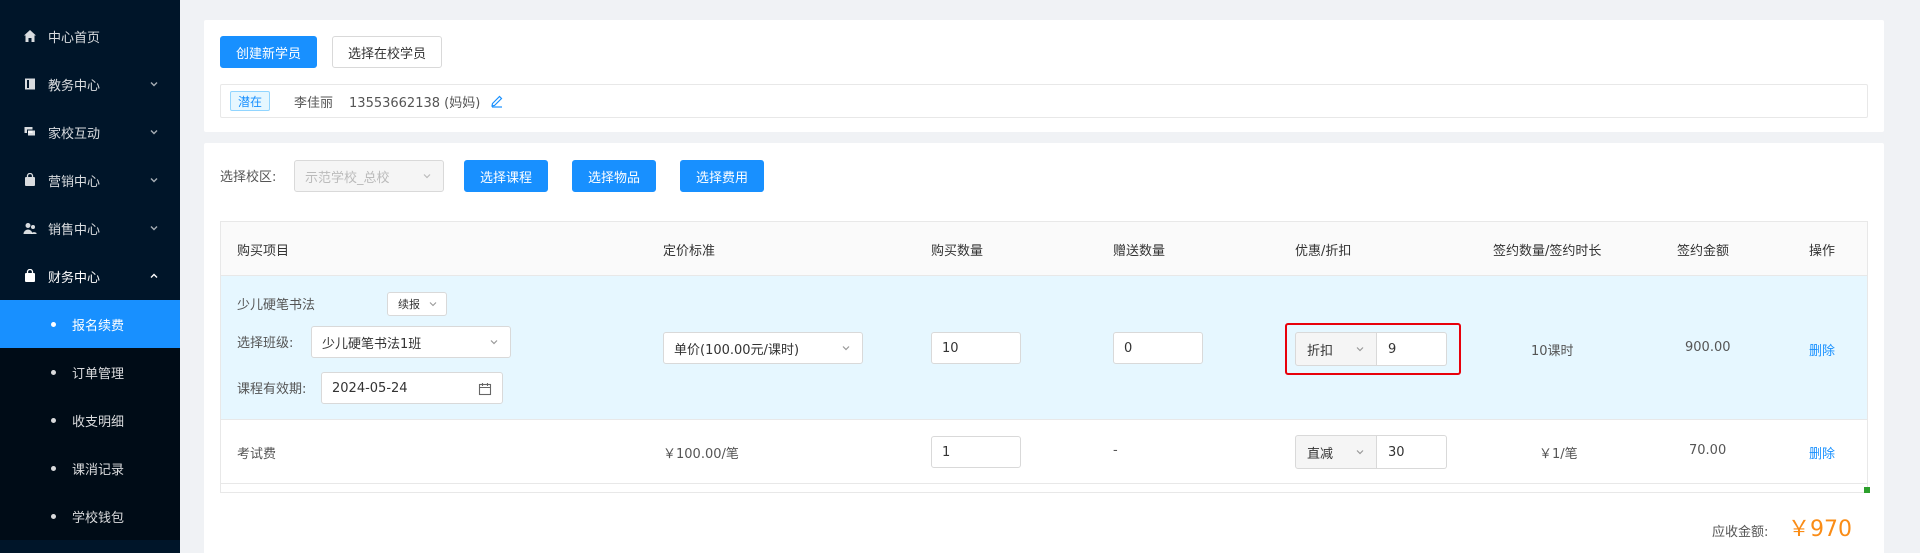 This screenshot has width=1920, height=553. Describe the element at coordinates (154, 275) in the screenshot. I see `chevron-up-icon` at that location.